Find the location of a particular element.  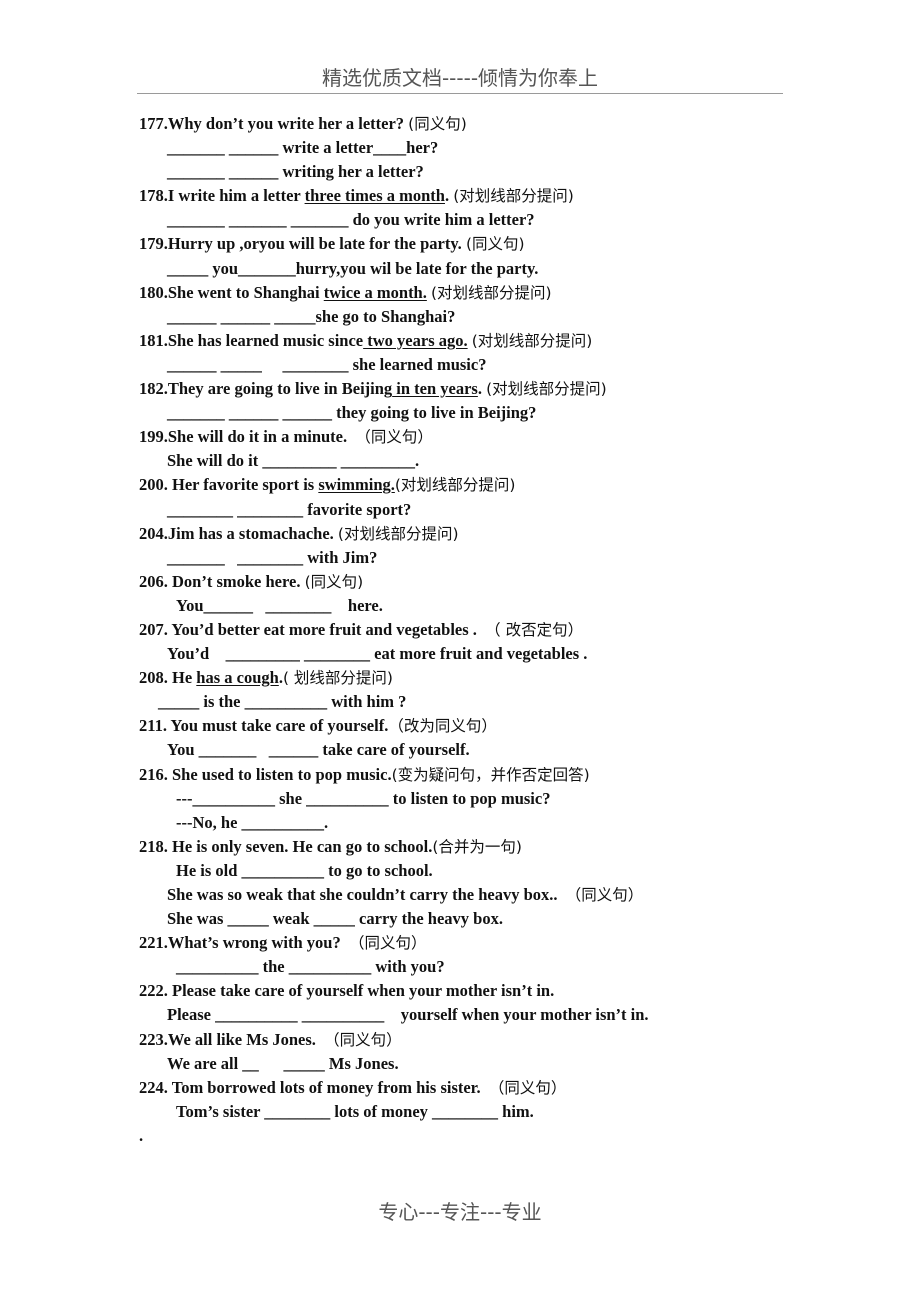

question-221-prompt: 221.What’s wrong with you? （同义句） is located at coordinates (469, 943).